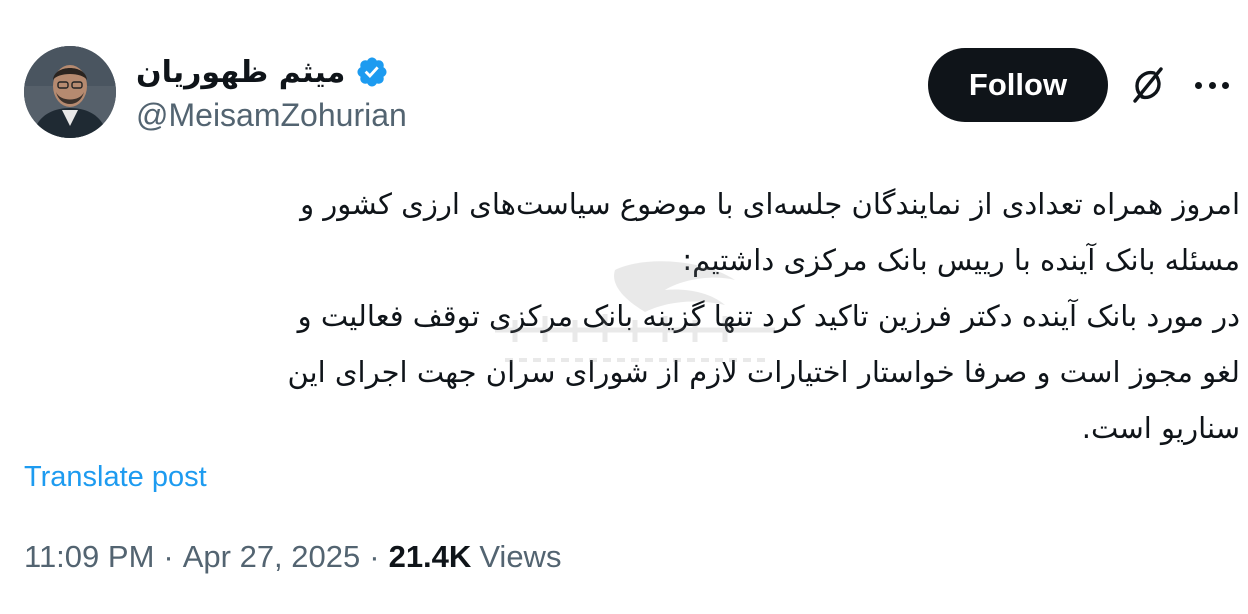  What do you see at coordinates (1018, 85) in the screenshot?
I see `follow-button: Follow` at bounding box center [1018, 85].